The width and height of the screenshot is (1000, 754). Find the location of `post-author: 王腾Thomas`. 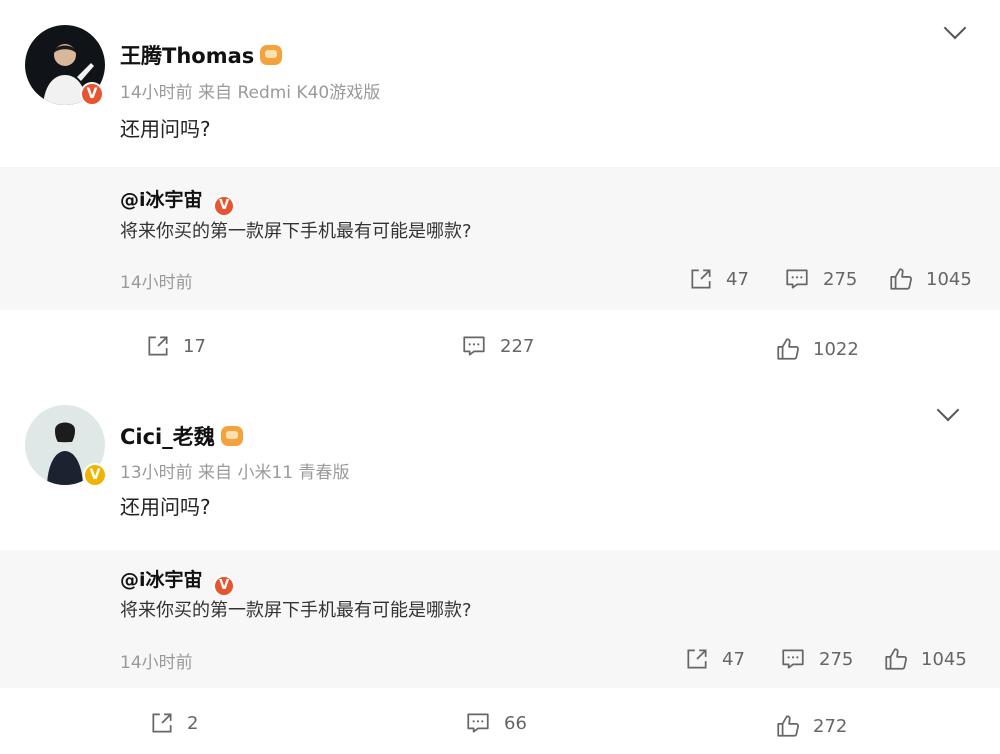

post-author: 王腾Thomas is located at coordinates (201, 55).